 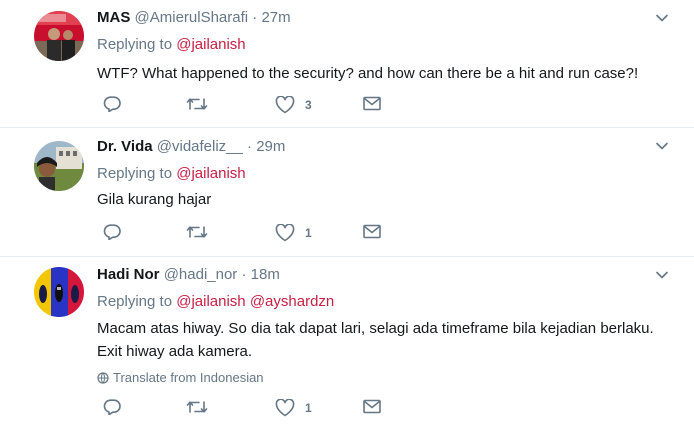 What do you see at coordinates (270, 146) in the screenshot?
I see `timestamp: 29m` at bounding box center [270, 146].